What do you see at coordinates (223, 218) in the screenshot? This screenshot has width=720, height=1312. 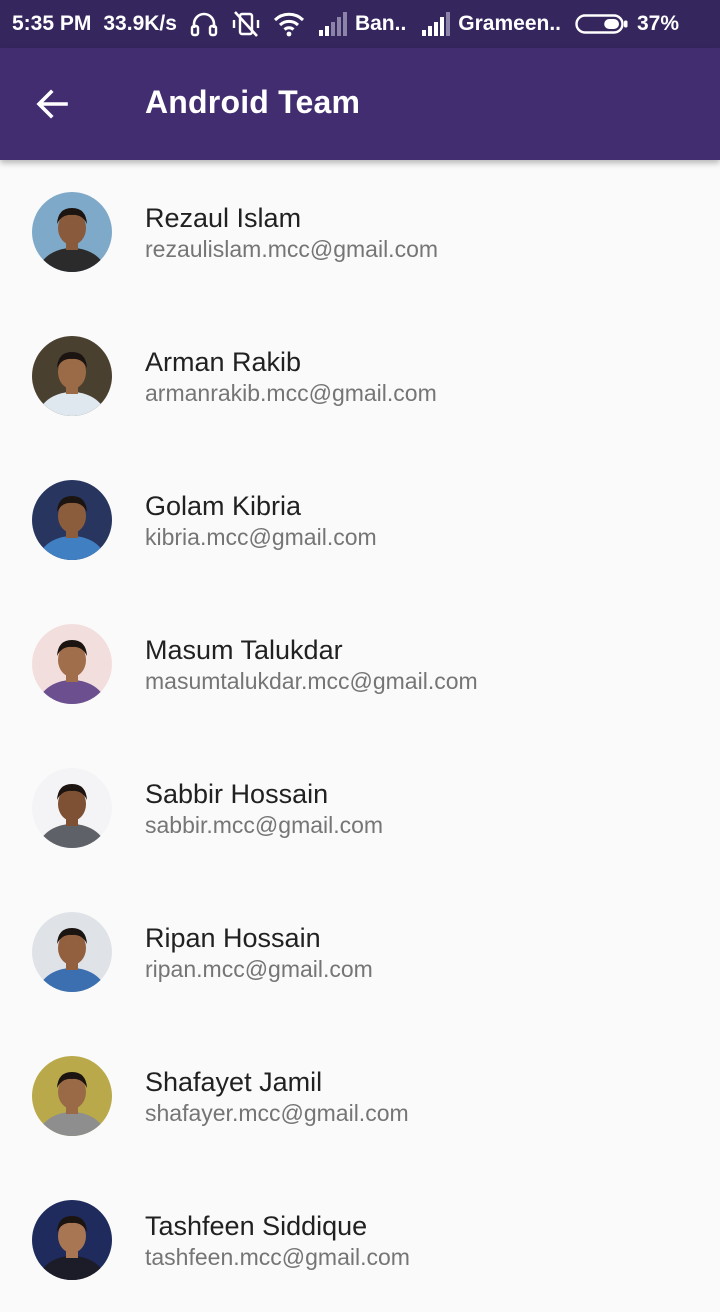 I see `member-name: Rezaul Islam` at bounding box center [223, 218].